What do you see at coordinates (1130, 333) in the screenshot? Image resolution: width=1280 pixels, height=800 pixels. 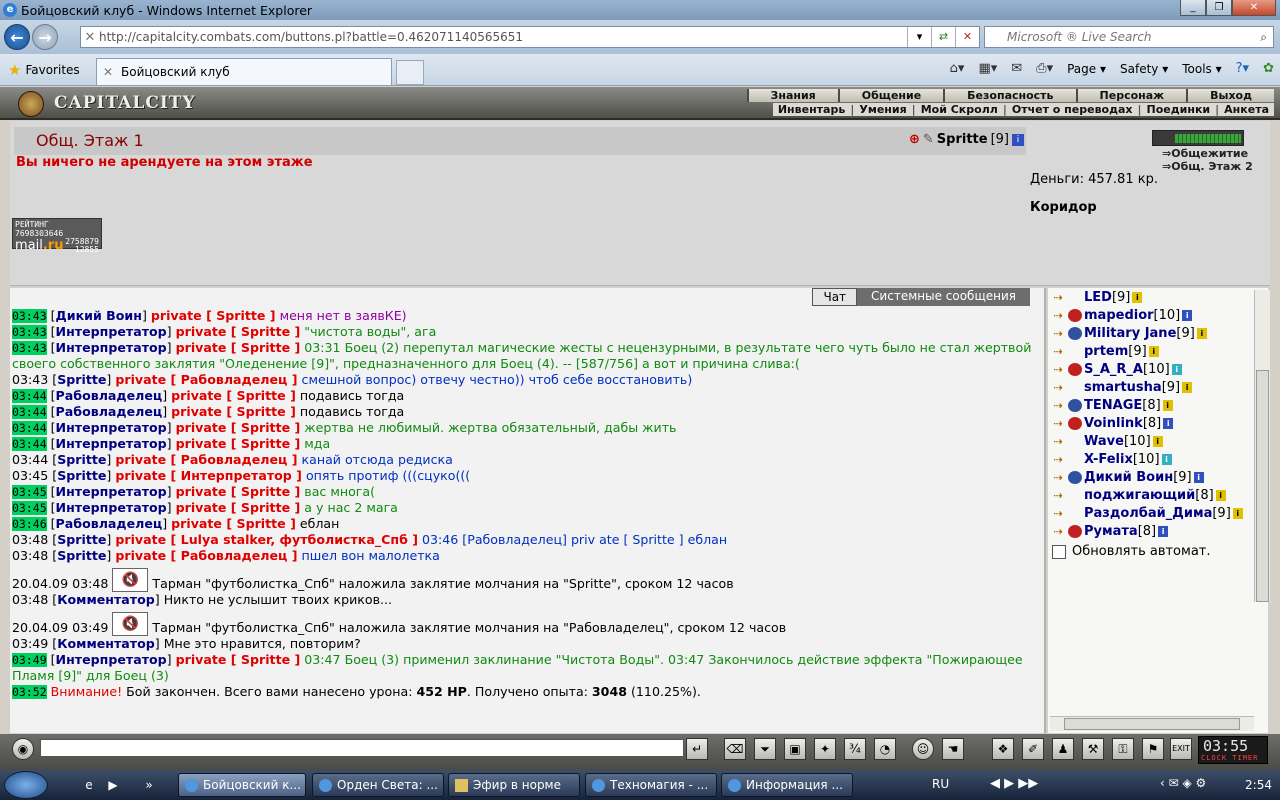 I see `player-list-name: Military Jane` at bounding box center [1130, 333].